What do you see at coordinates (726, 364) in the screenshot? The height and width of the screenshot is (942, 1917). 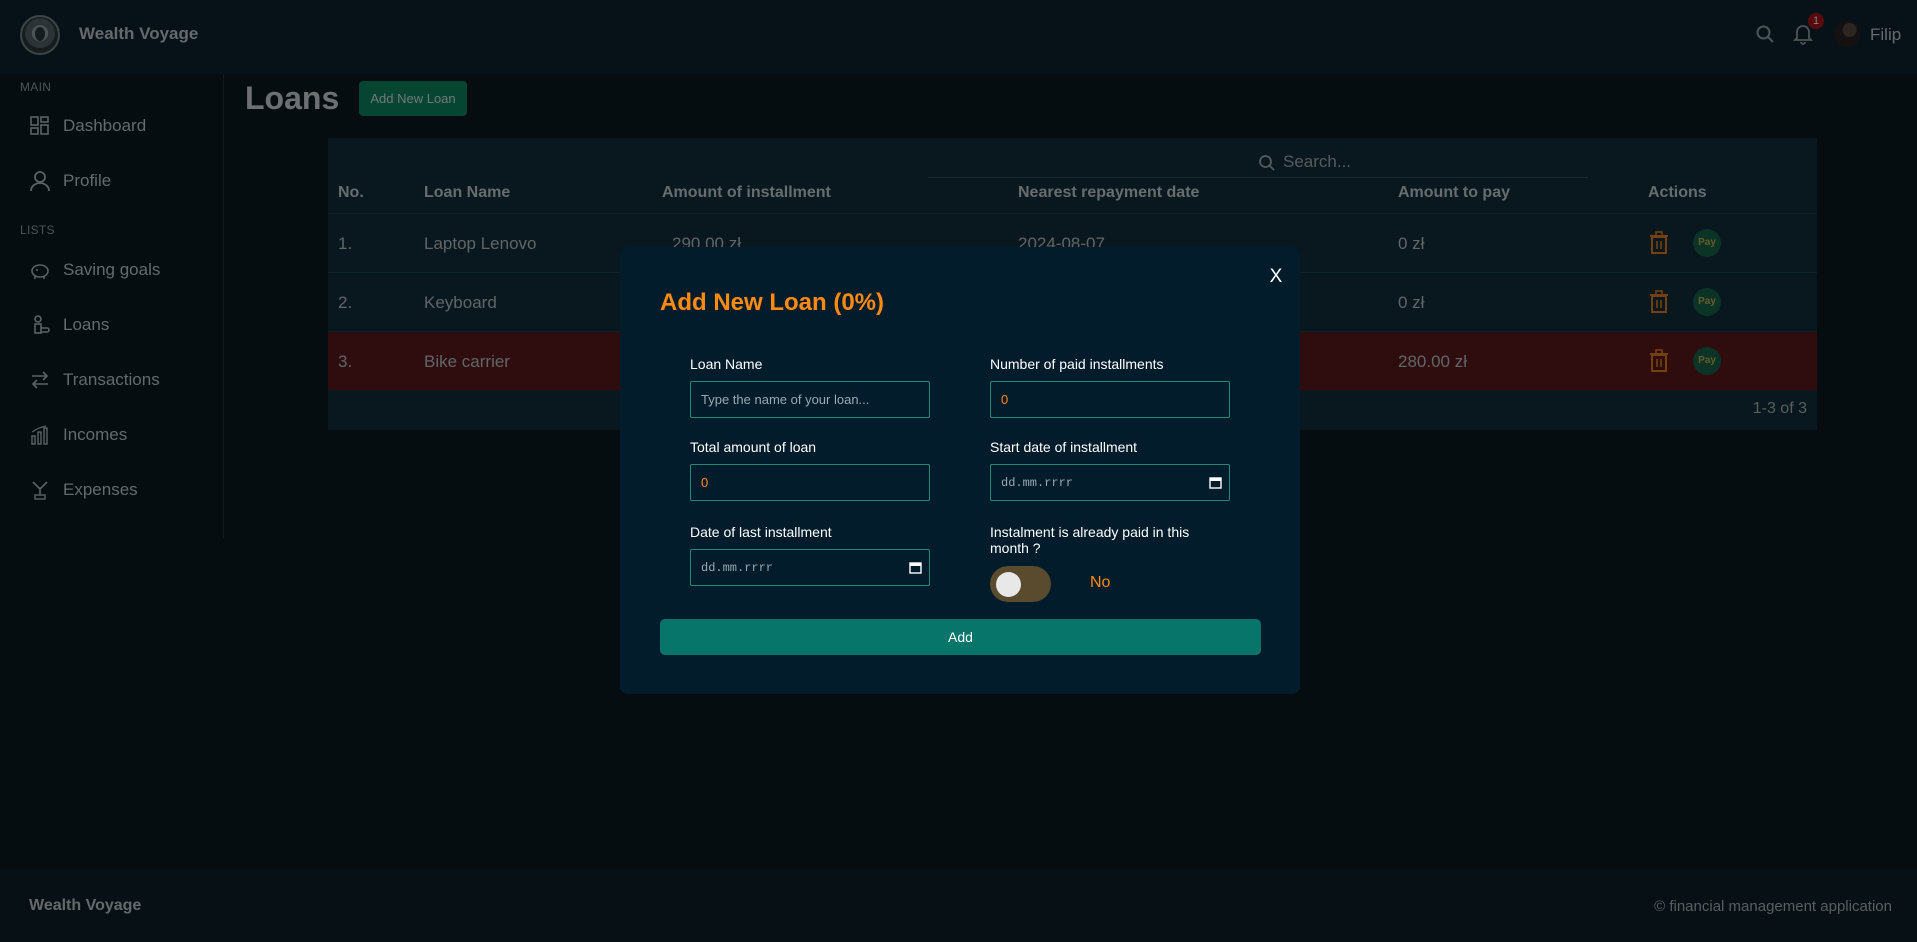 I see `loan-name-label: Loan Name` at bounding box center [726, 364].